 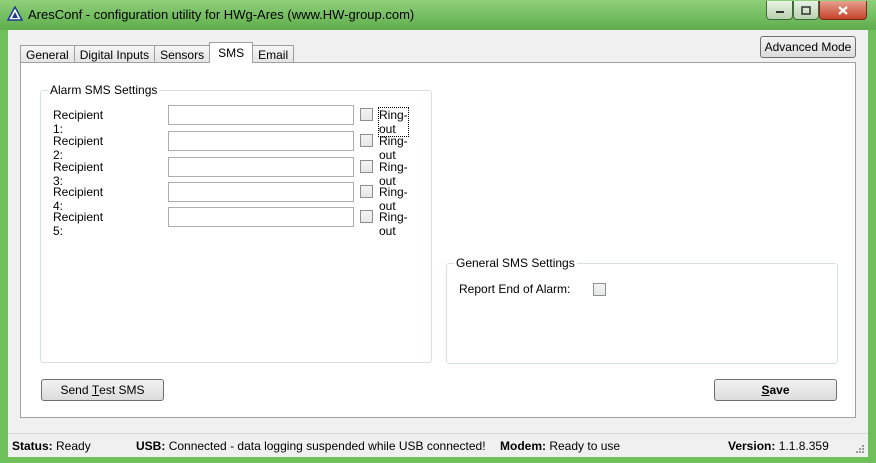 I want to click on recipient-label: Recipient 3:, so click(x=78, y=174).